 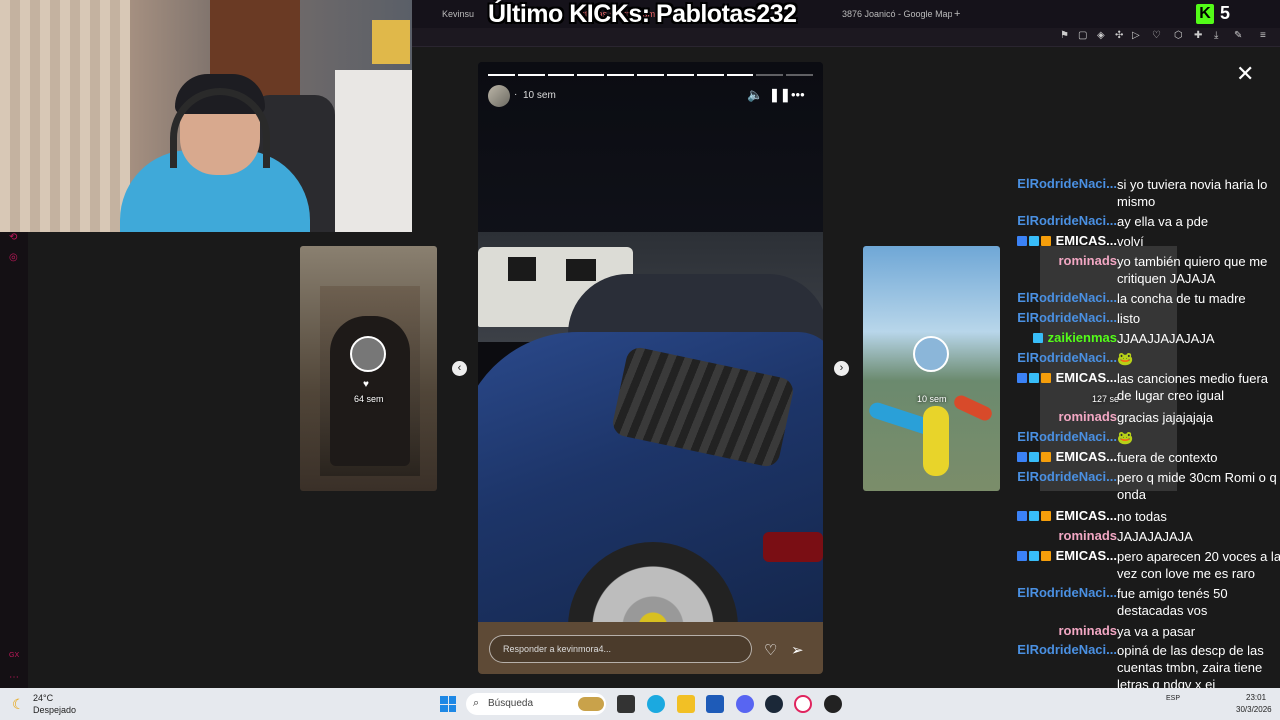 What do you see at coordinates (591, 704) in the screenshot?
I see `widget-icon` at bounding box center [591, 704].